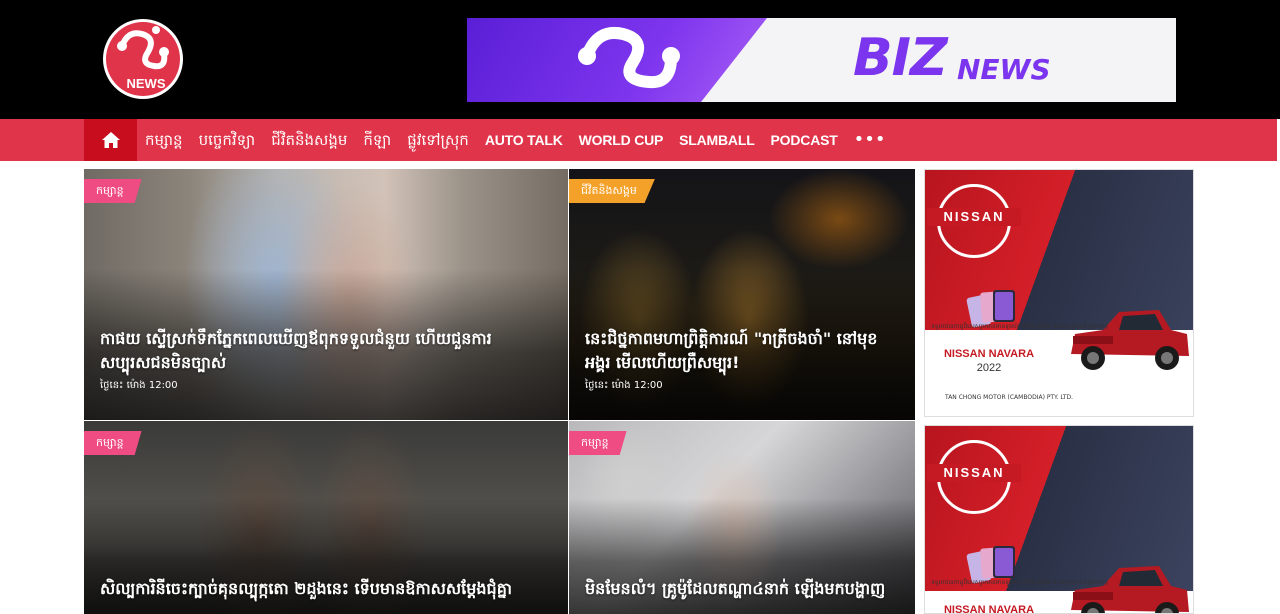  I want to click on logo-text: NEWS, so click(146, 83).